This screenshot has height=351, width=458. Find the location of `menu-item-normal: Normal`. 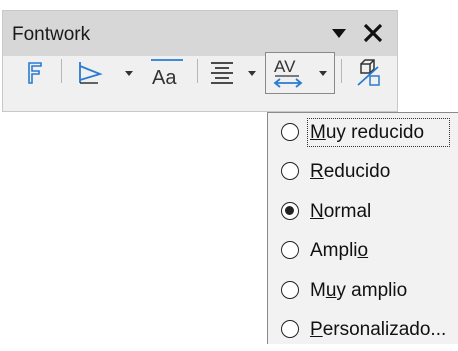

menu-item-normal: Normal is located at coordinates (363, 213).